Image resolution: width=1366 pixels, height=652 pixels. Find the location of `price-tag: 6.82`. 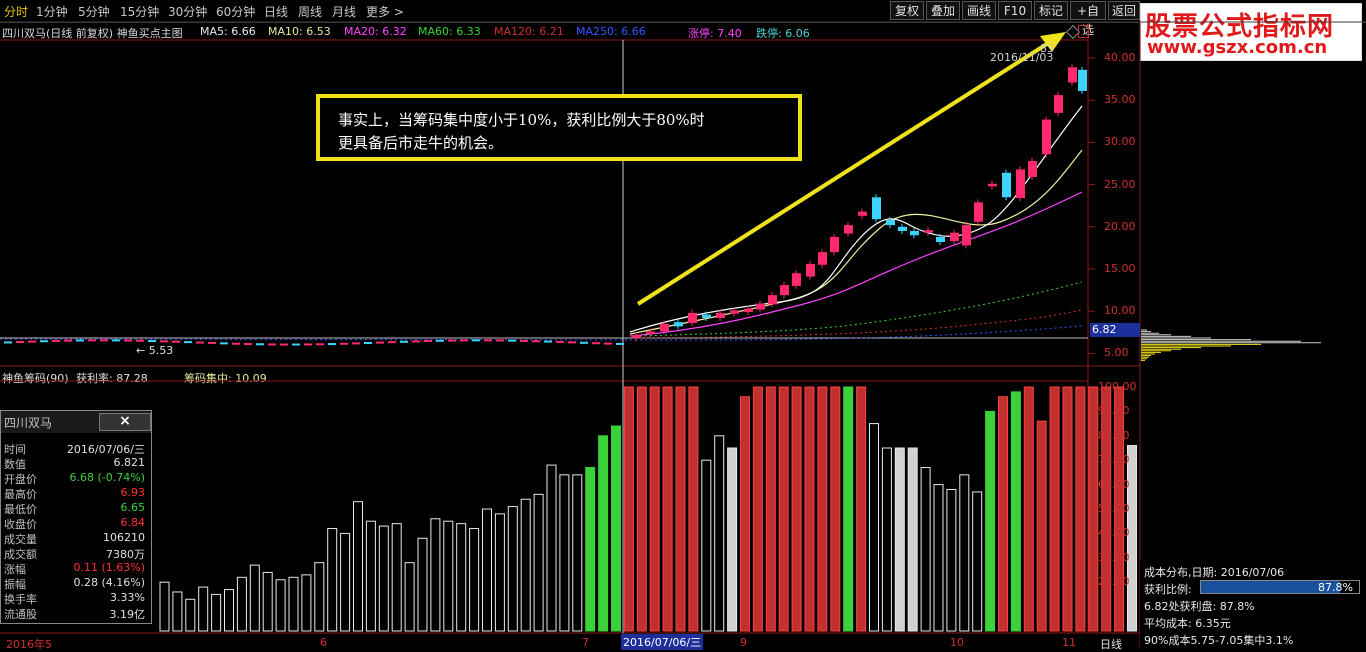

price-tag: 6.82 is located at coordinates (1115, 330).